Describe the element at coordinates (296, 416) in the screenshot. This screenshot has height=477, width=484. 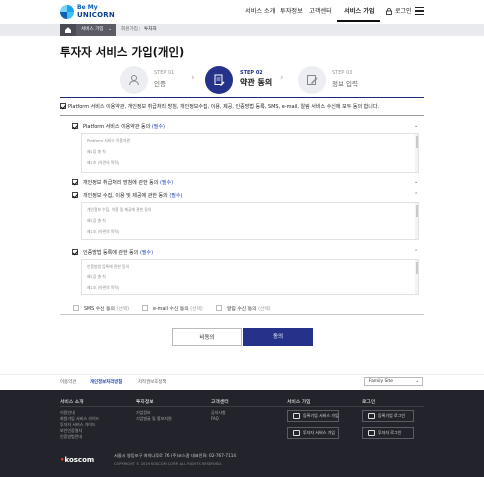
I see `building-icon` at that location.